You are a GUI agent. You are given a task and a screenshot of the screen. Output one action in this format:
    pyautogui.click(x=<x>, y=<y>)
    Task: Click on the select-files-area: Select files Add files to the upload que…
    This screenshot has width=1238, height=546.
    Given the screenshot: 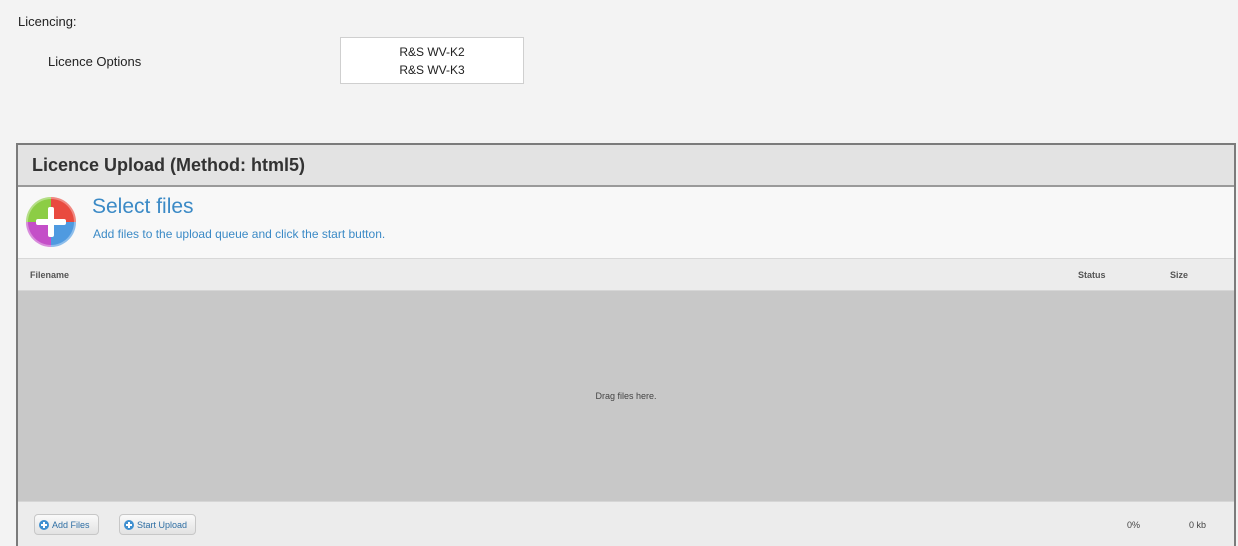 What is the action you would take?
    pyautogui.click(x=626, y=223)
    